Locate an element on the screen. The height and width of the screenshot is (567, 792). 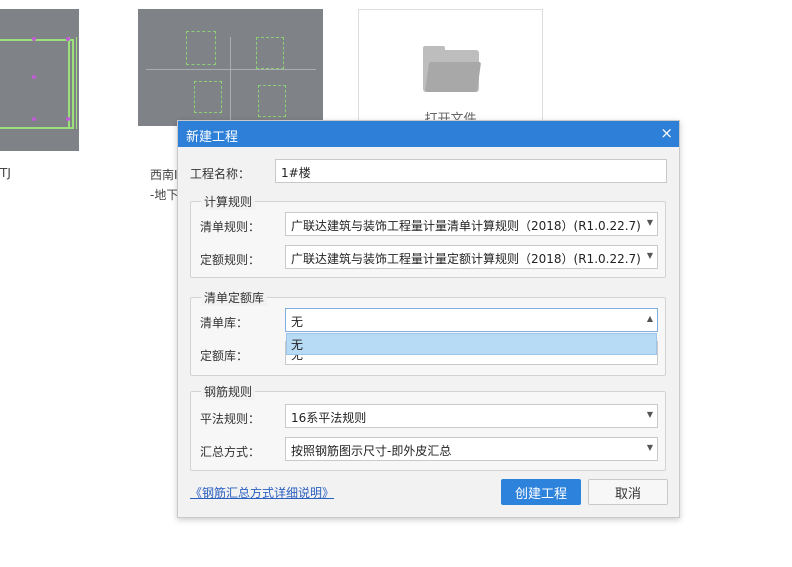
folder-icon-front is located at coordinates (453, 77).